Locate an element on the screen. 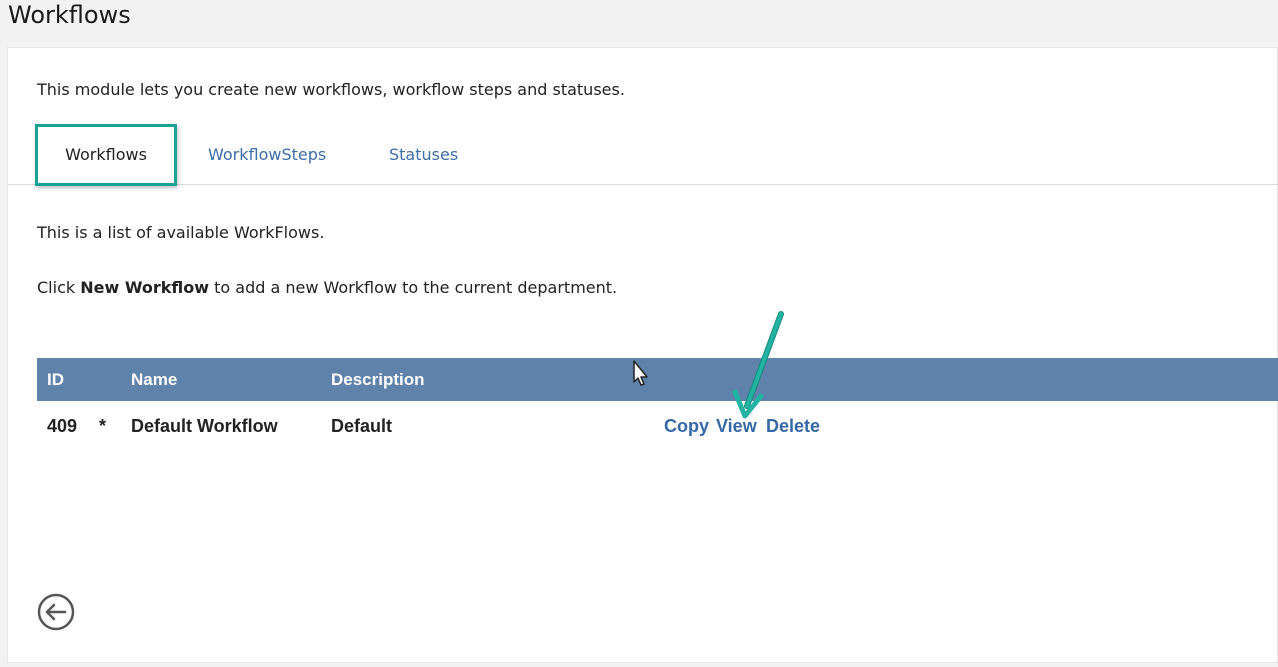 This screenshot has width=1278, height=667. mouse-pointer-icon is located at coordinates (640, 373).